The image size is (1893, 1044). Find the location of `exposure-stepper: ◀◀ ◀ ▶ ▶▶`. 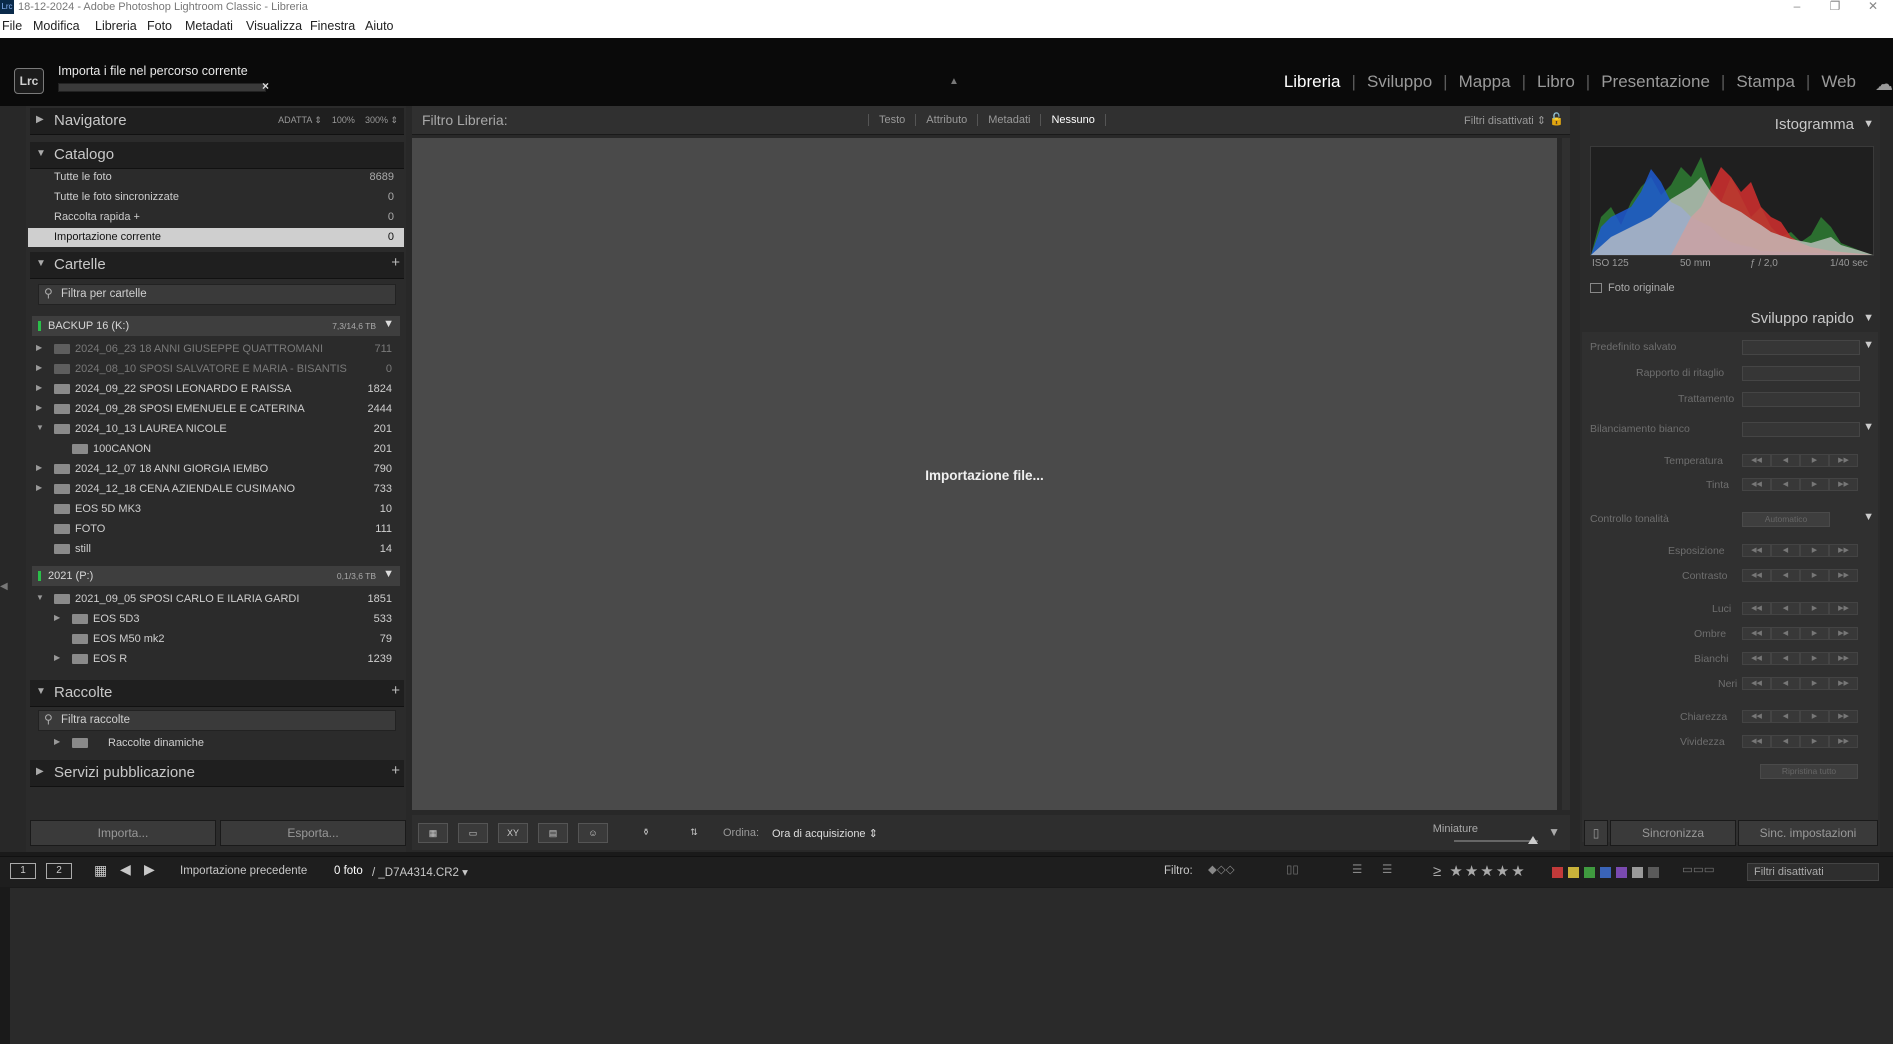

exposure-stepper: ◀◀ ◀ ▶ ▶▶ is located at coordinates (1800, 550).